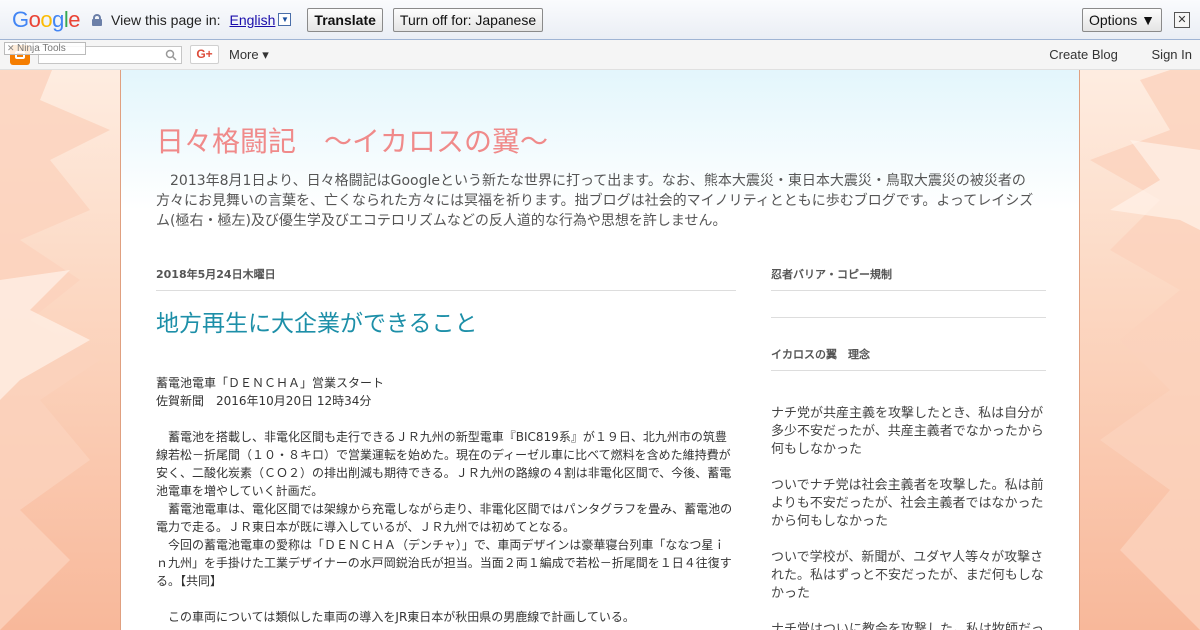  Describe the element at coordinates (352, 140) in the screenshot. I see `blog-title: 日々格闘記 ～イカロスの翼～` at that location.